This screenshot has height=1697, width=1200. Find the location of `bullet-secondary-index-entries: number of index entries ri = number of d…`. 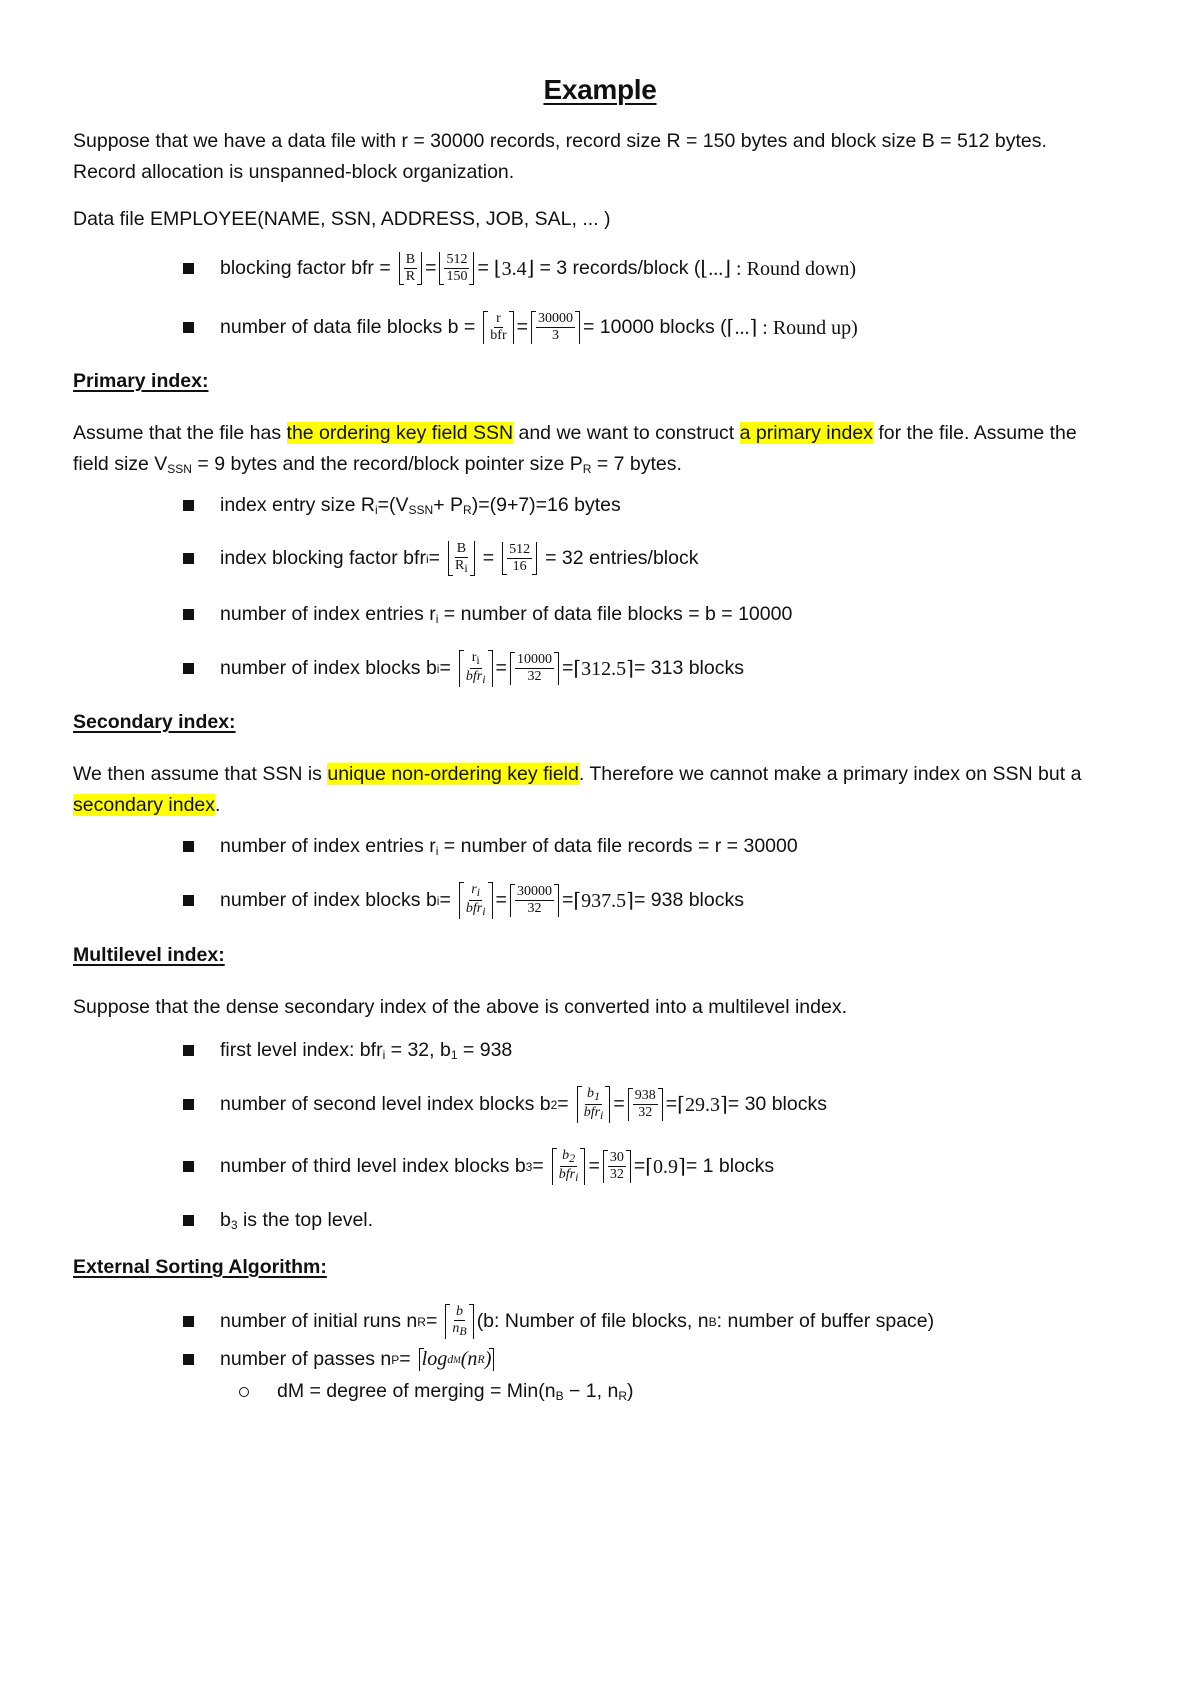

bullet-secondary-index-entries: number of index entries ri = number of d… is located at coordinates (490, 846).